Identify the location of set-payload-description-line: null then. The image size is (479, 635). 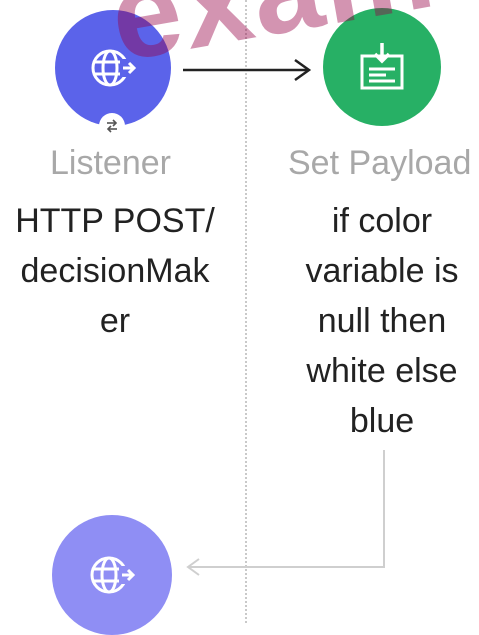
(382, 321).